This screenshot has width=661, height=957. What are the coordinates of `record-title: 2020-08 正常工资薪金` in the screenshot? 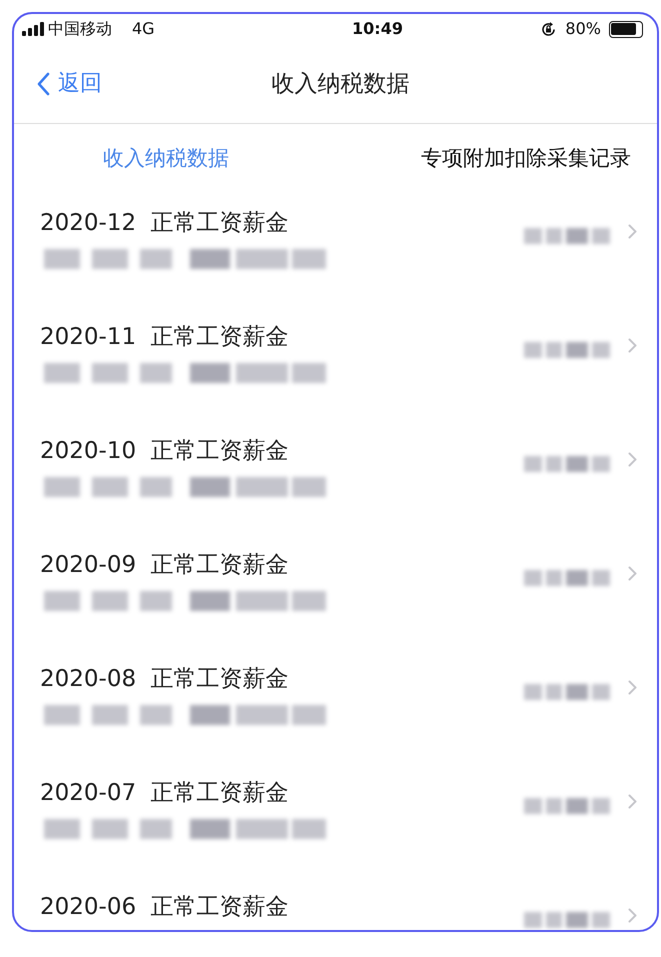 It's located at (165, 679).